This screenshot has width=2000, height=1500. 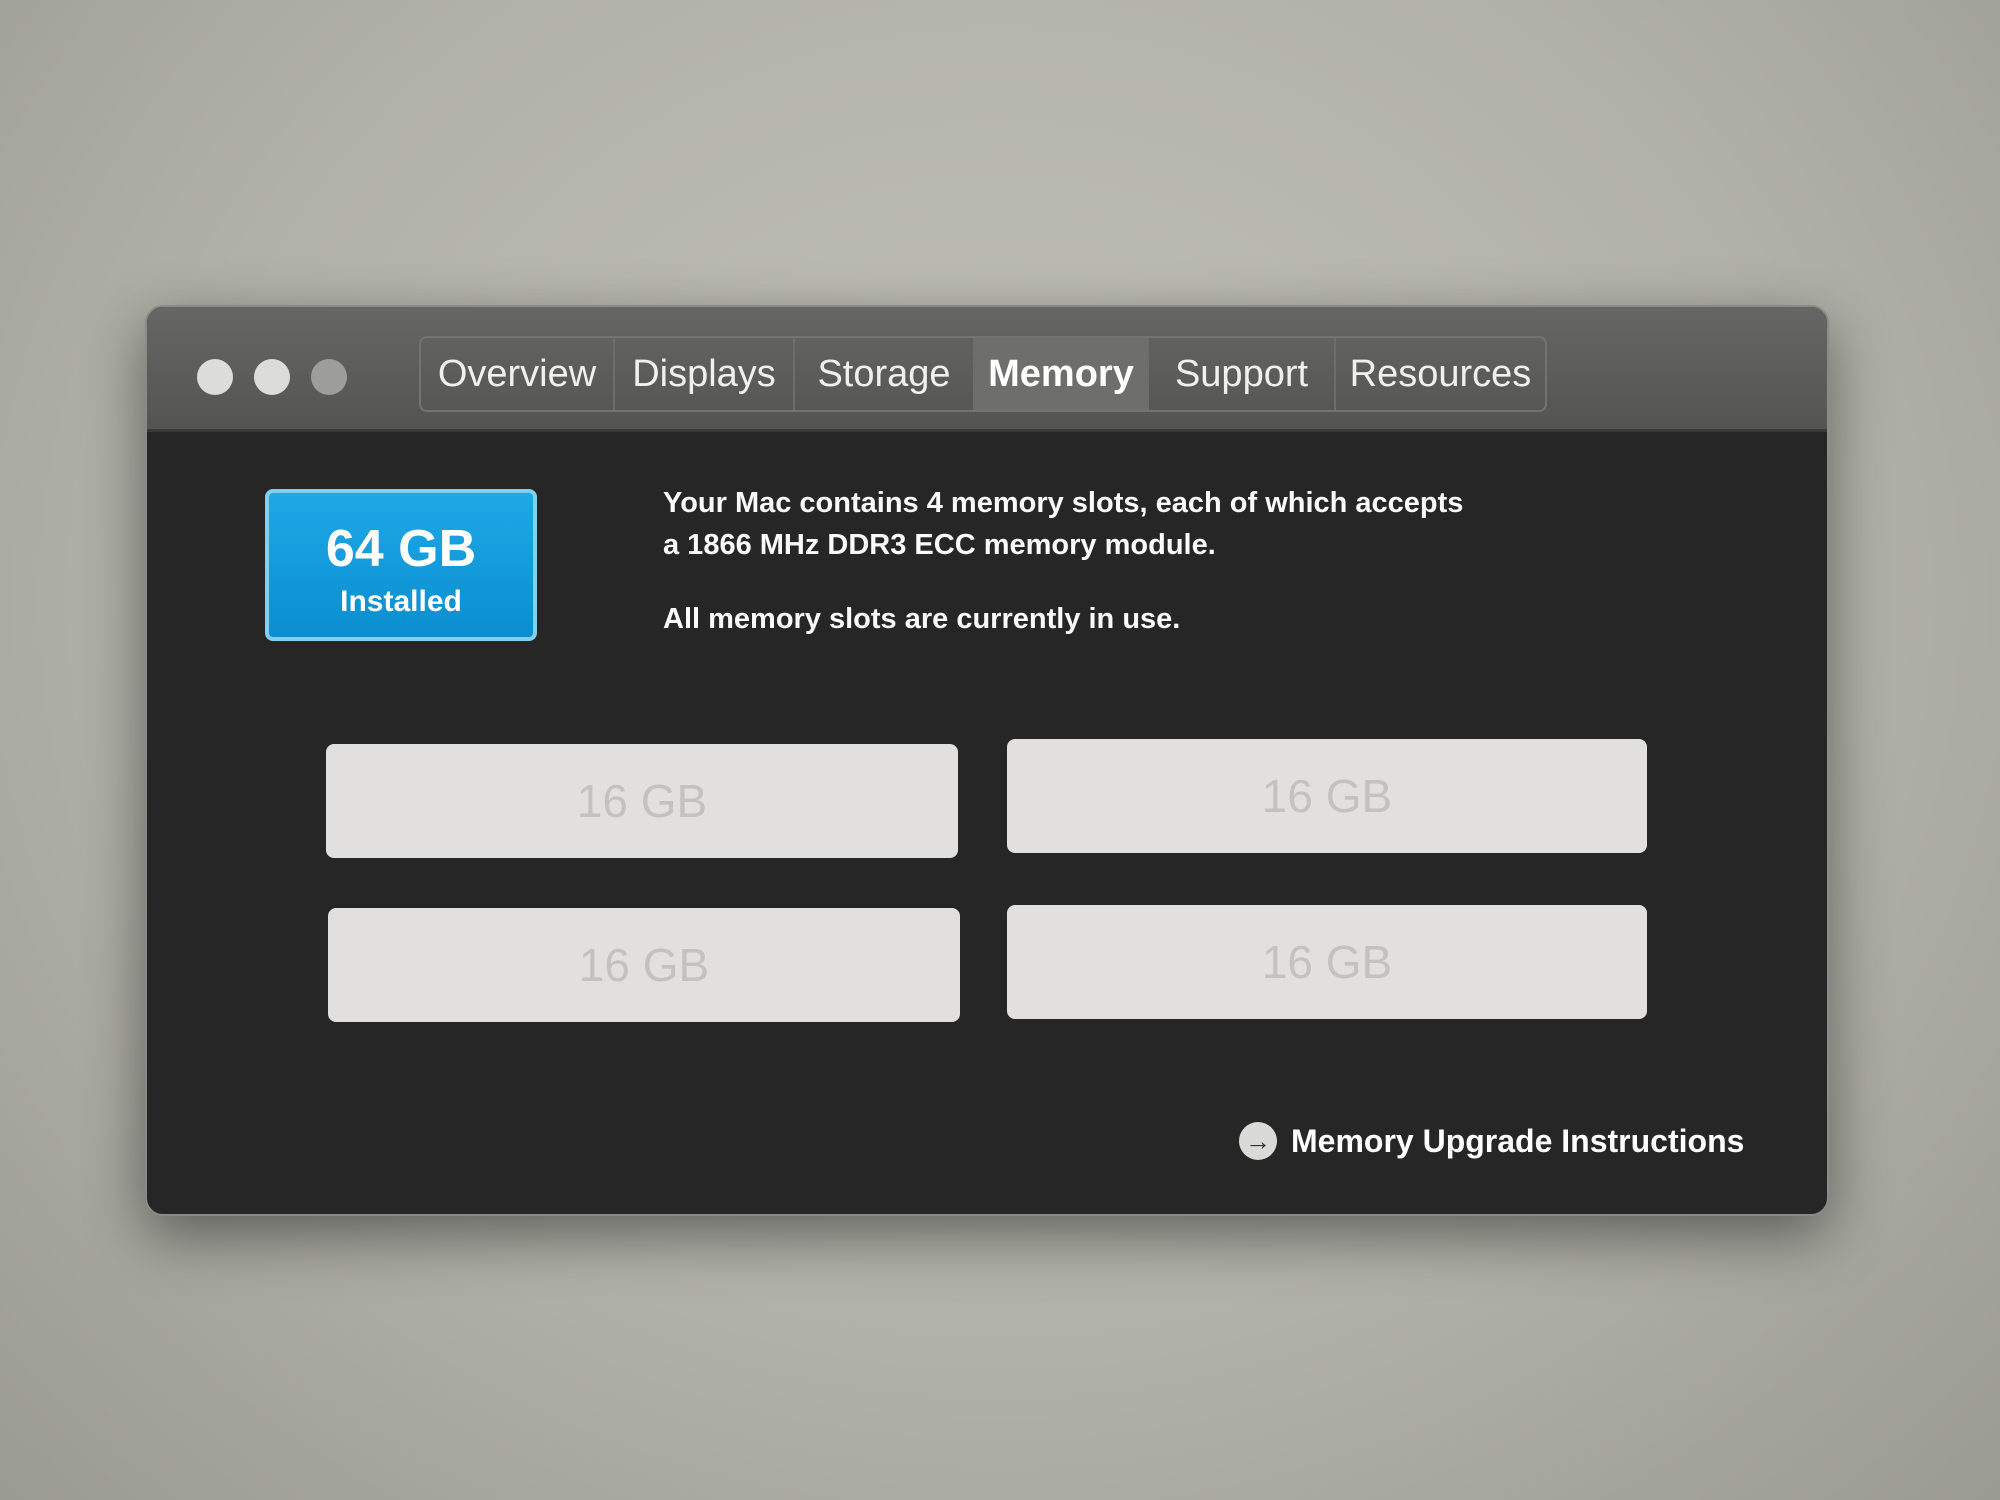 What do you see at coordinates (939, 545) in the screenshot?
I see `description-line-2: a 1866 MHz DDR3 ECC memory module.` at bounding box center [939, 545].